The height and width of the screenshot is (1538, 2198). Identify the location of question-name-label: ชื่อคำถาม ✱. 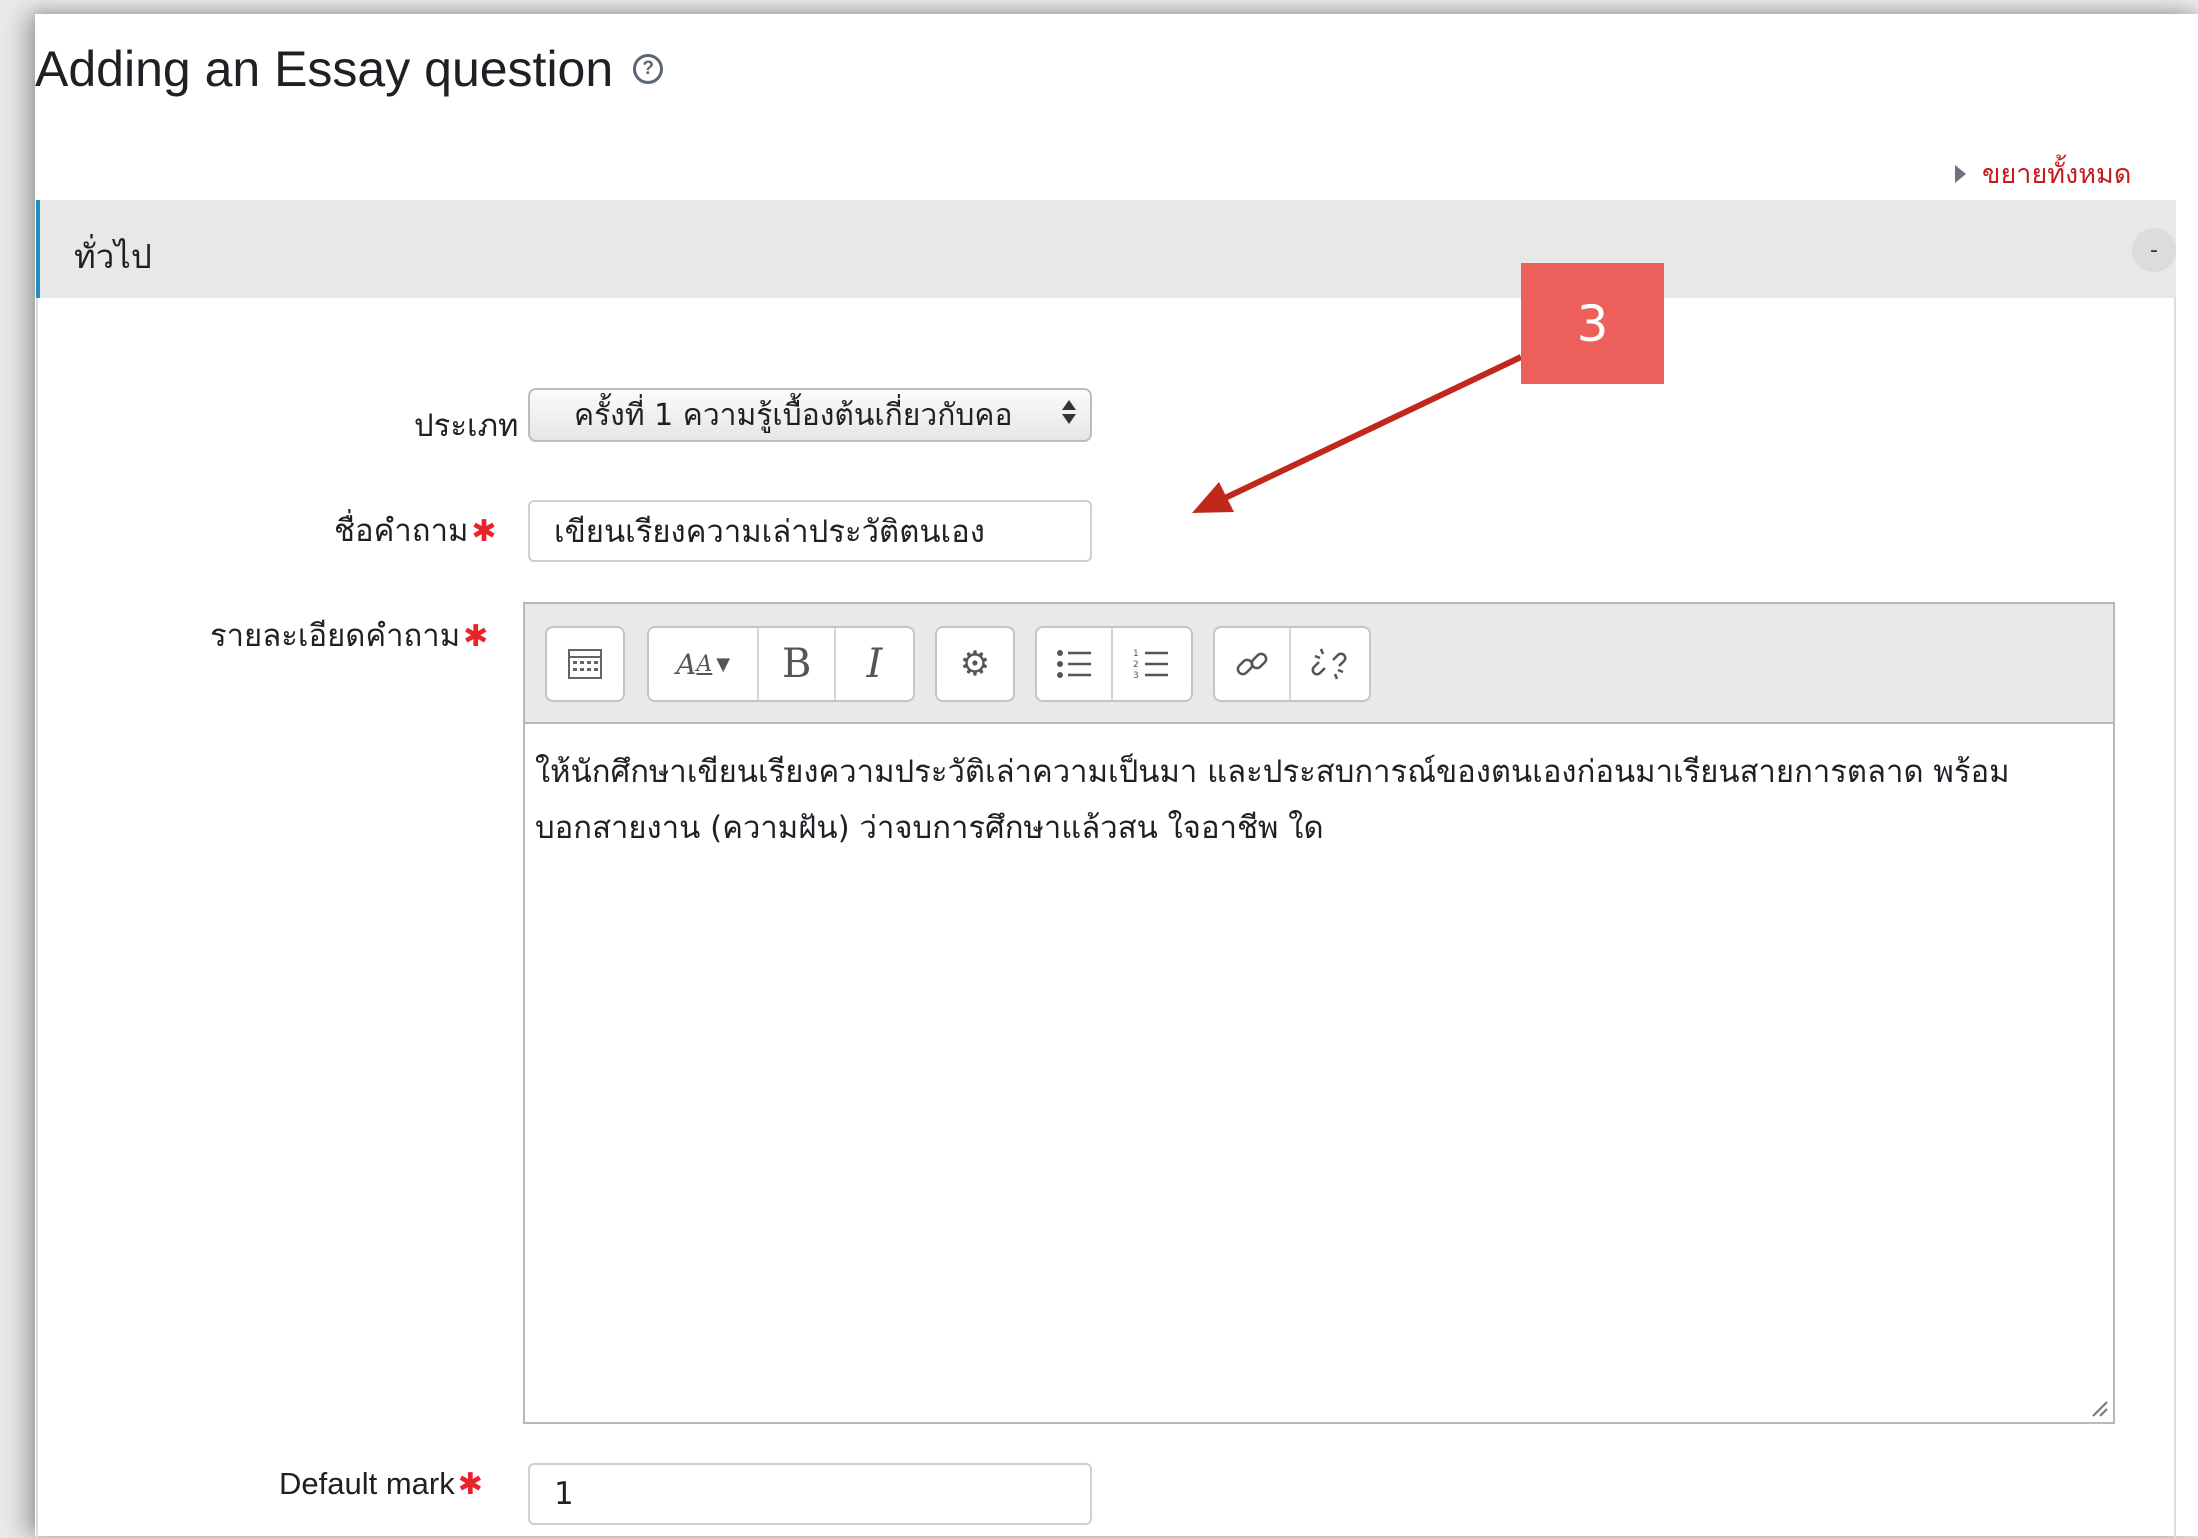
(415, 530).